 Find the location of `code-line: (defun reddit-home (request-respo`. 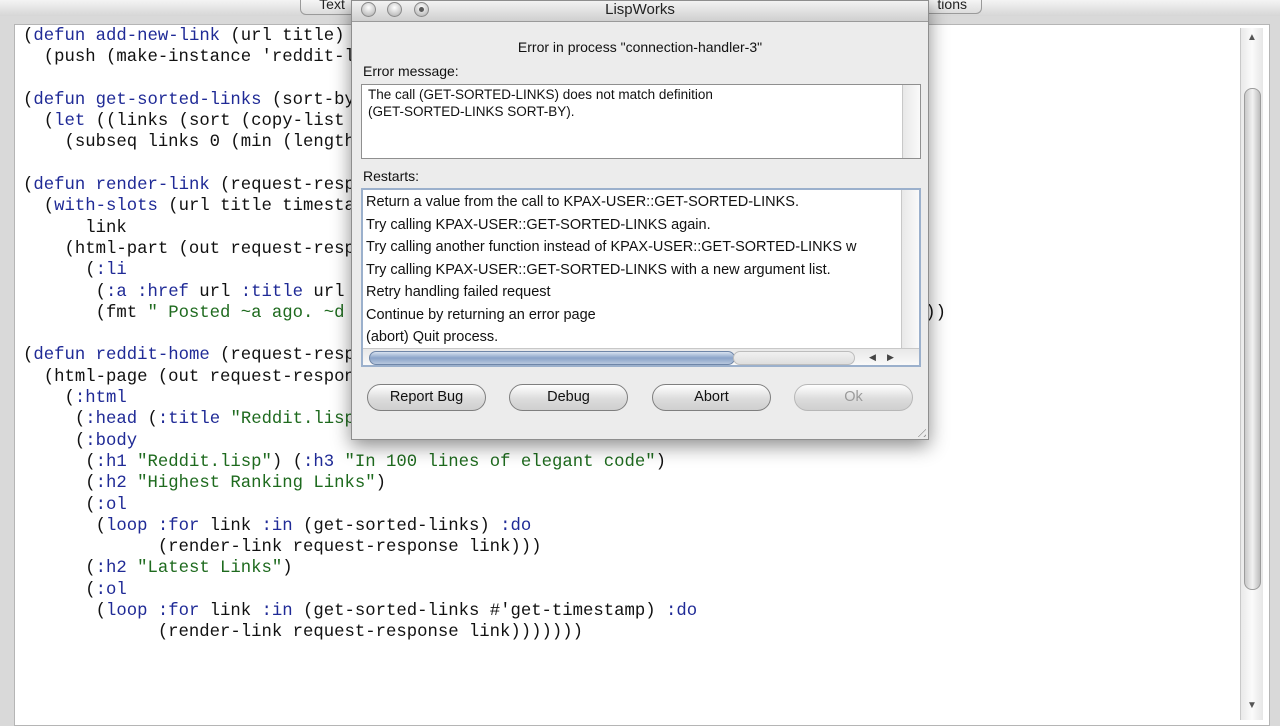

code-line: (defun reddit-home (request-respo is located at coordinates (194, 355).